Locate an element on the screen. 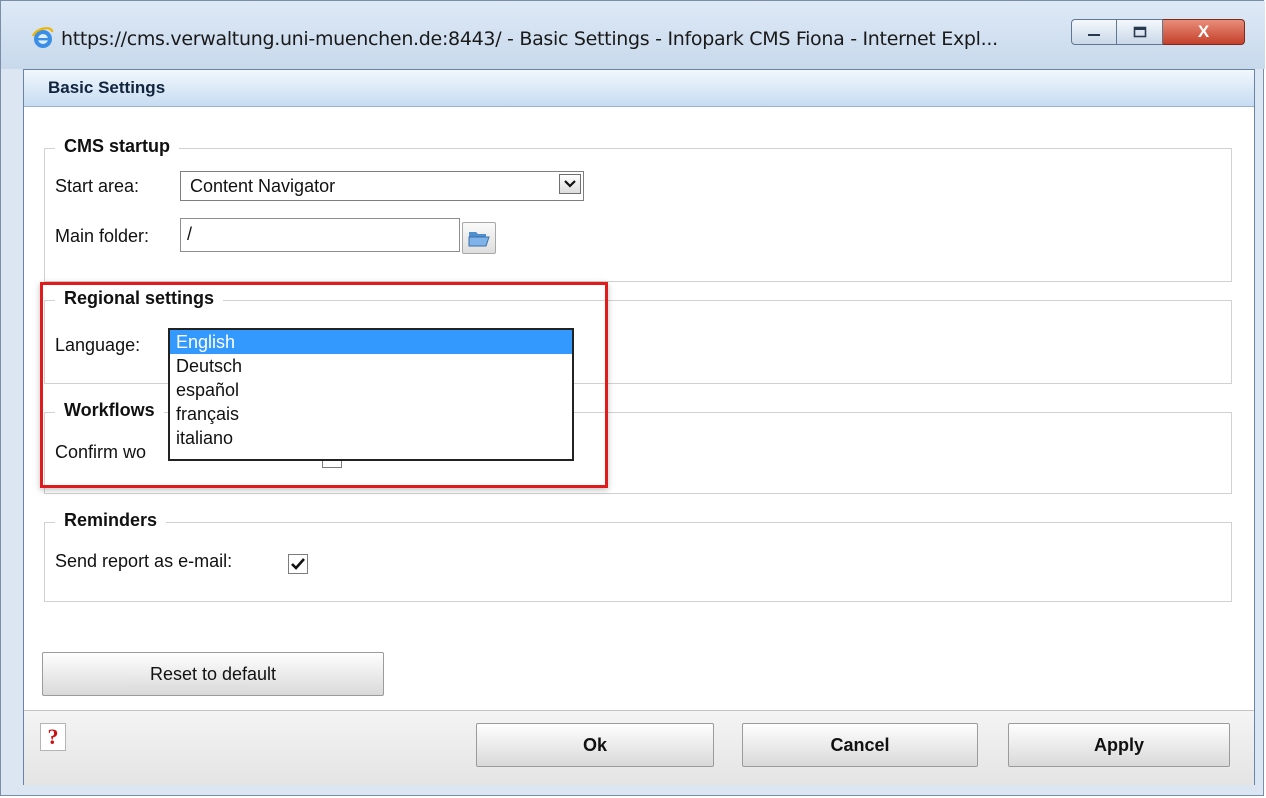  window-controls: X is located at coordinates (1158, 33).